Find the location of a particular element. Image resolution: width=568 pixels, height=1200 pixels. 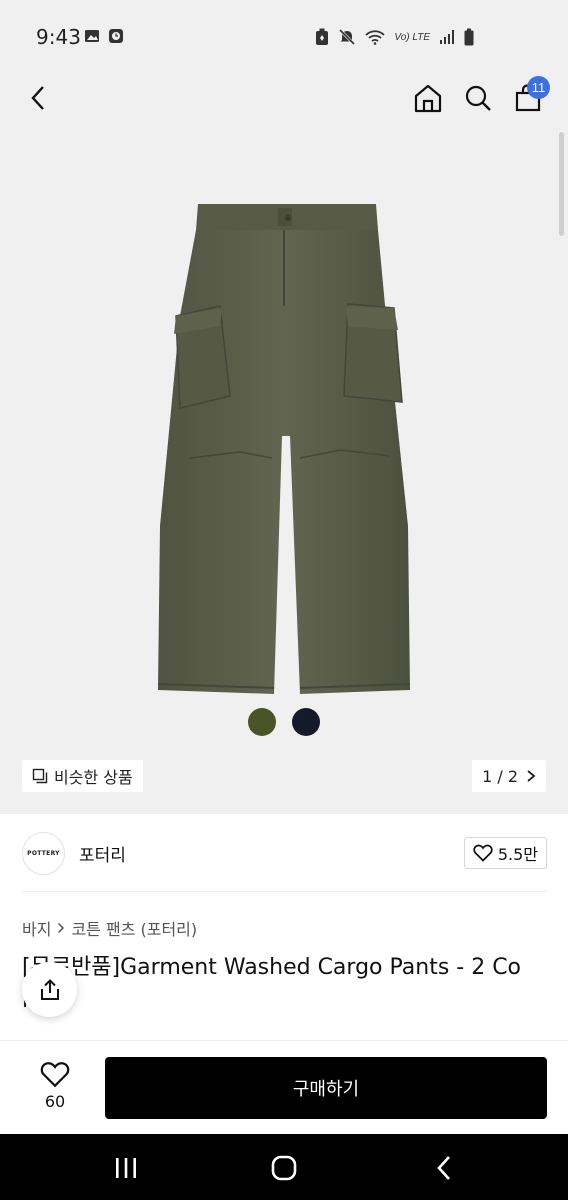

signal-icon is located at coordinates (447, 37).